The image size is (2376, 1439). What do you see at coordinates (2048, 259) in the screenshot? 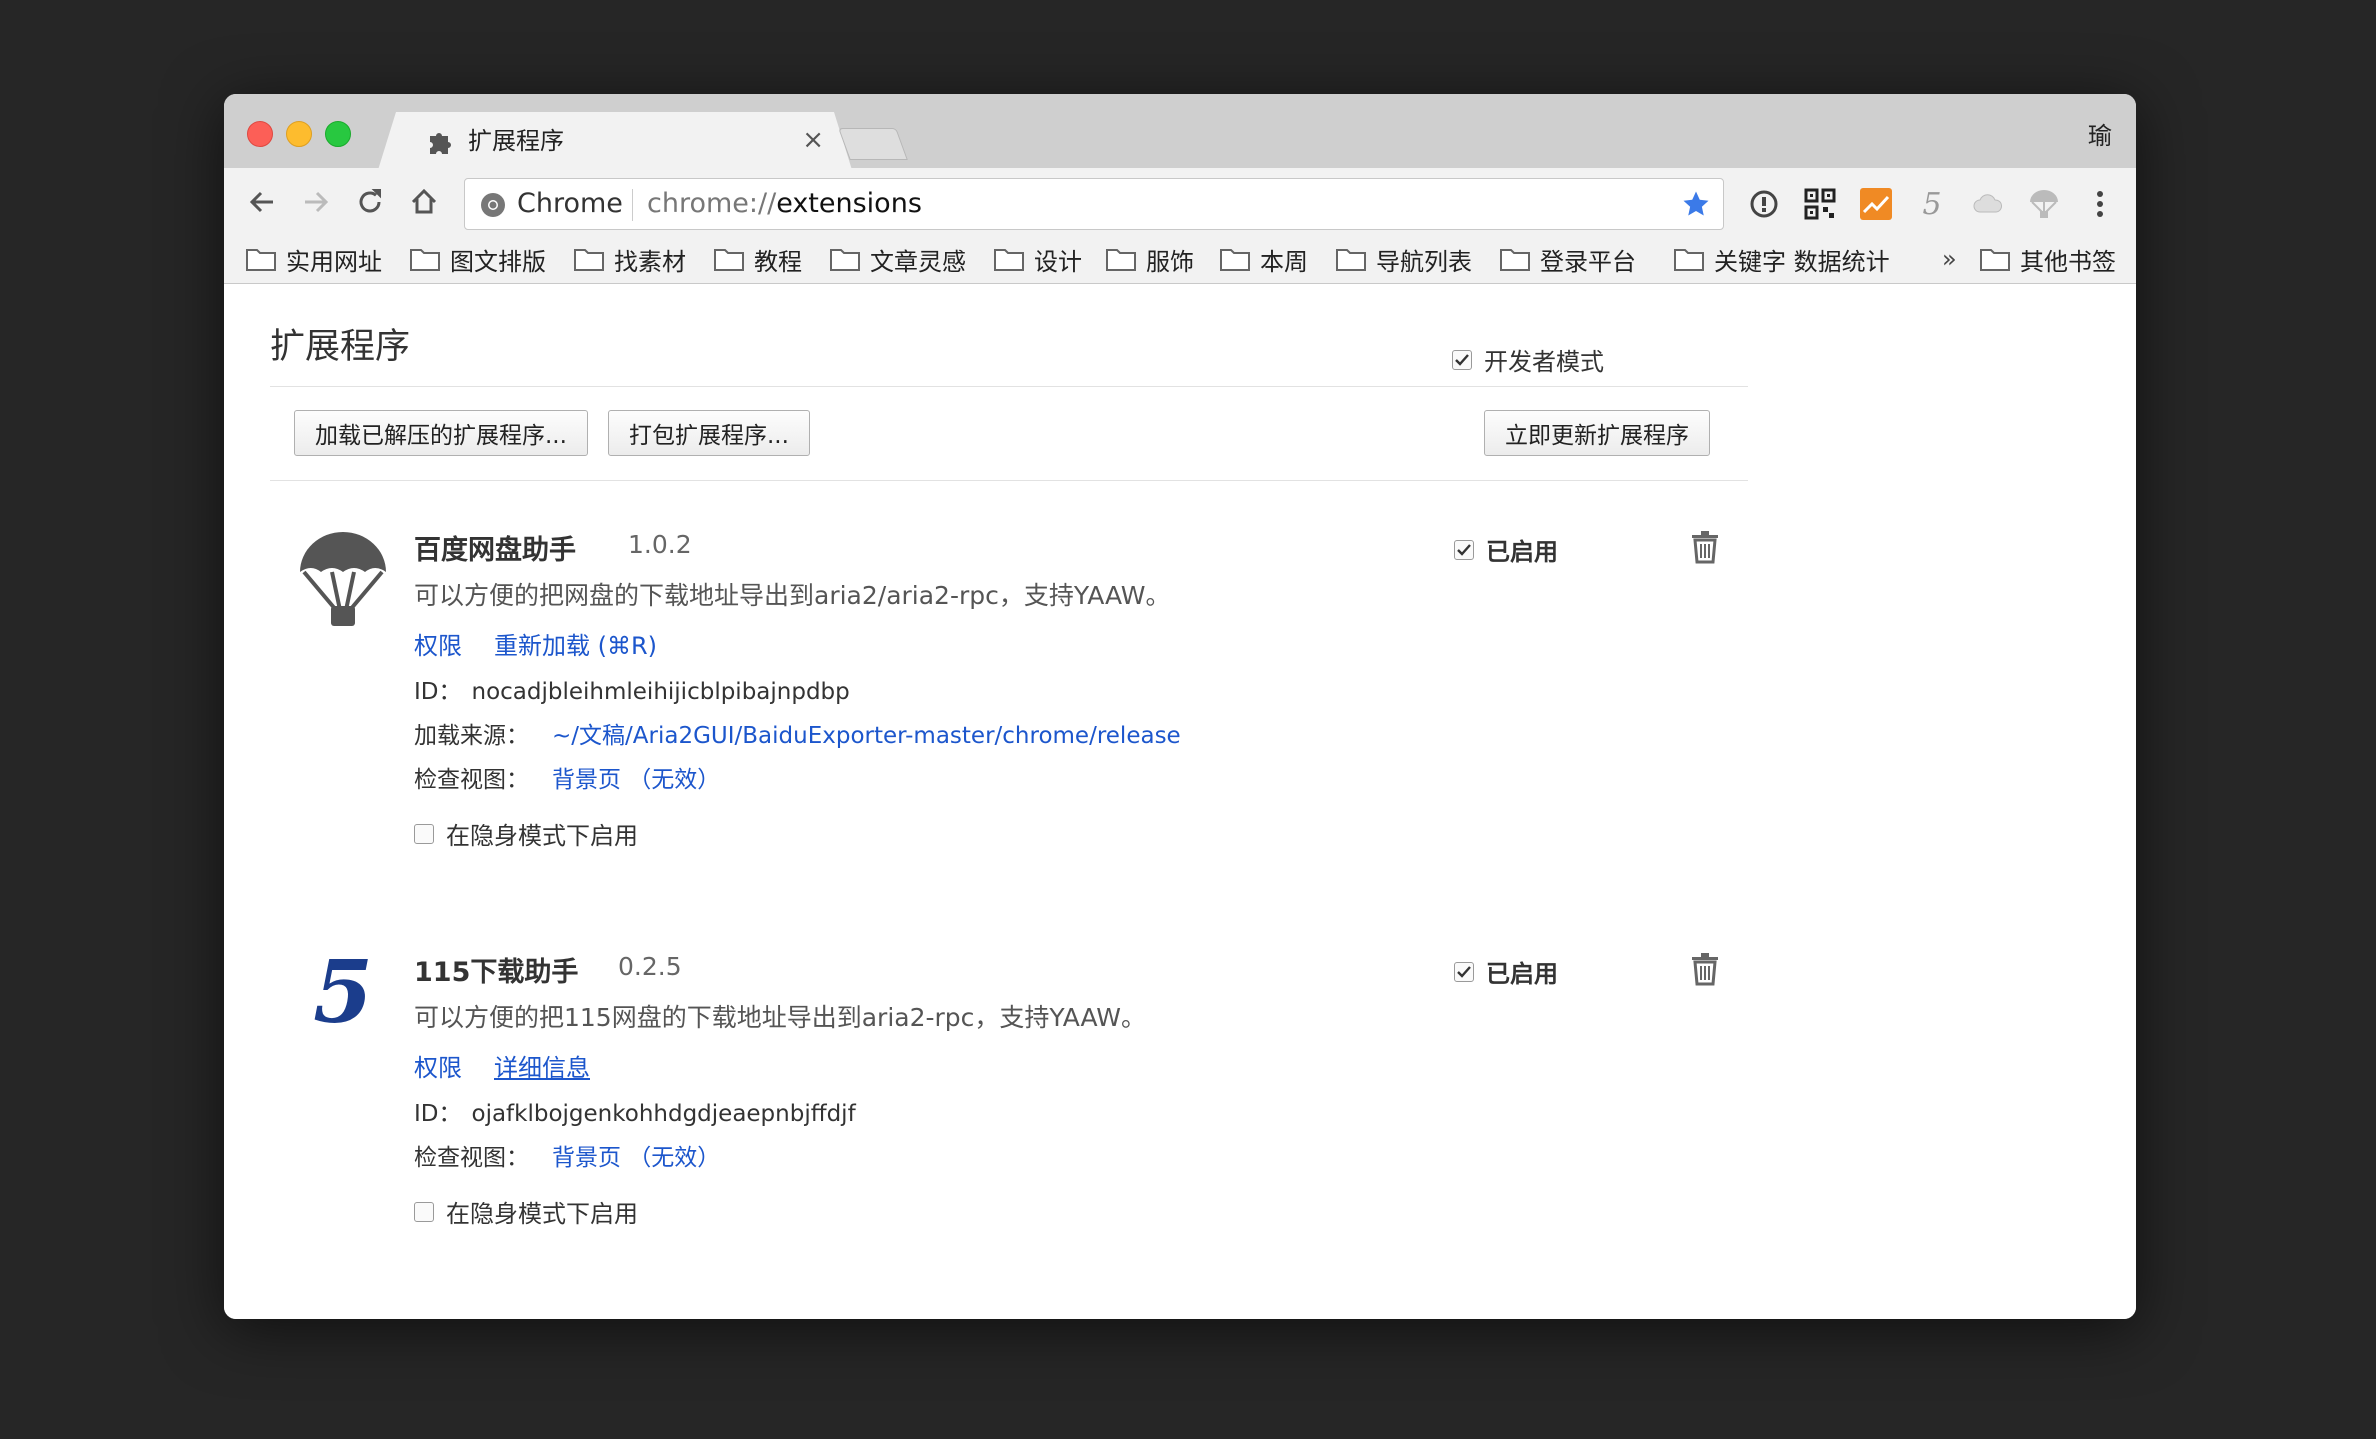
I see `other-bookmarks-folder: 其他书签` at bounding box center [2048, 259].